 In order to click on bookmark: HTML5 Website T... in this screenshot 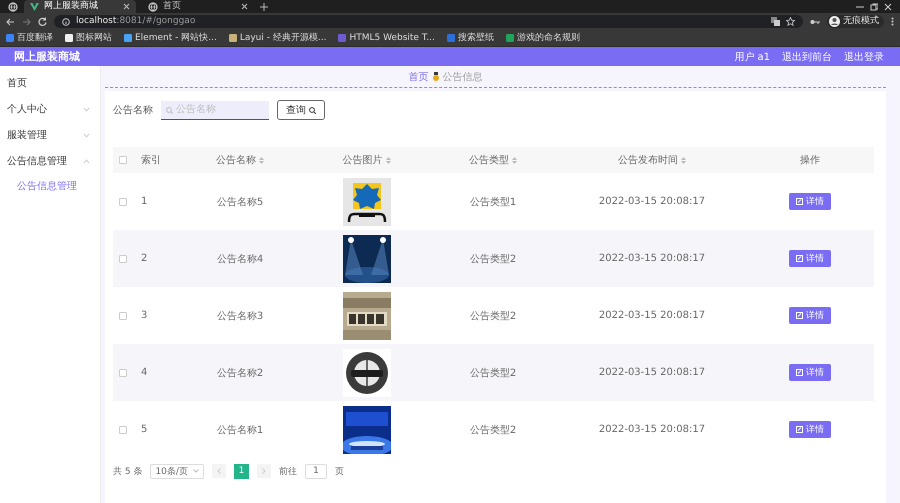, I will do `click(386, 38)`.